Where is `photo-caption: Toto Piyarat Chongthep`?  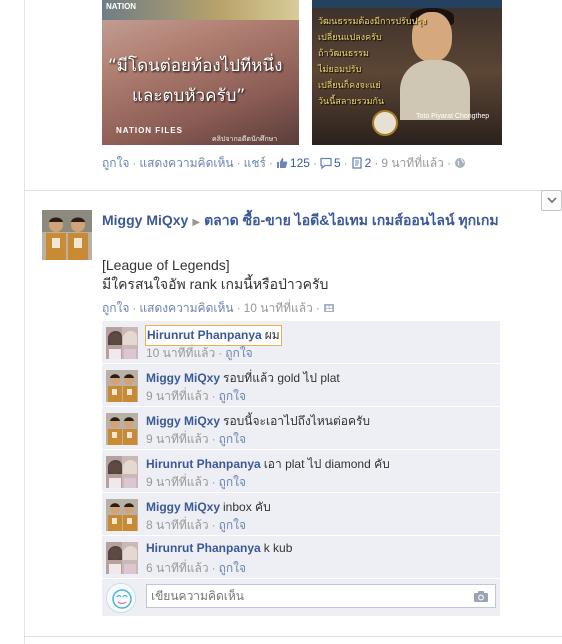 photo-caption: Toto Piyarat Chongthep is located at coordinates (453, 116).